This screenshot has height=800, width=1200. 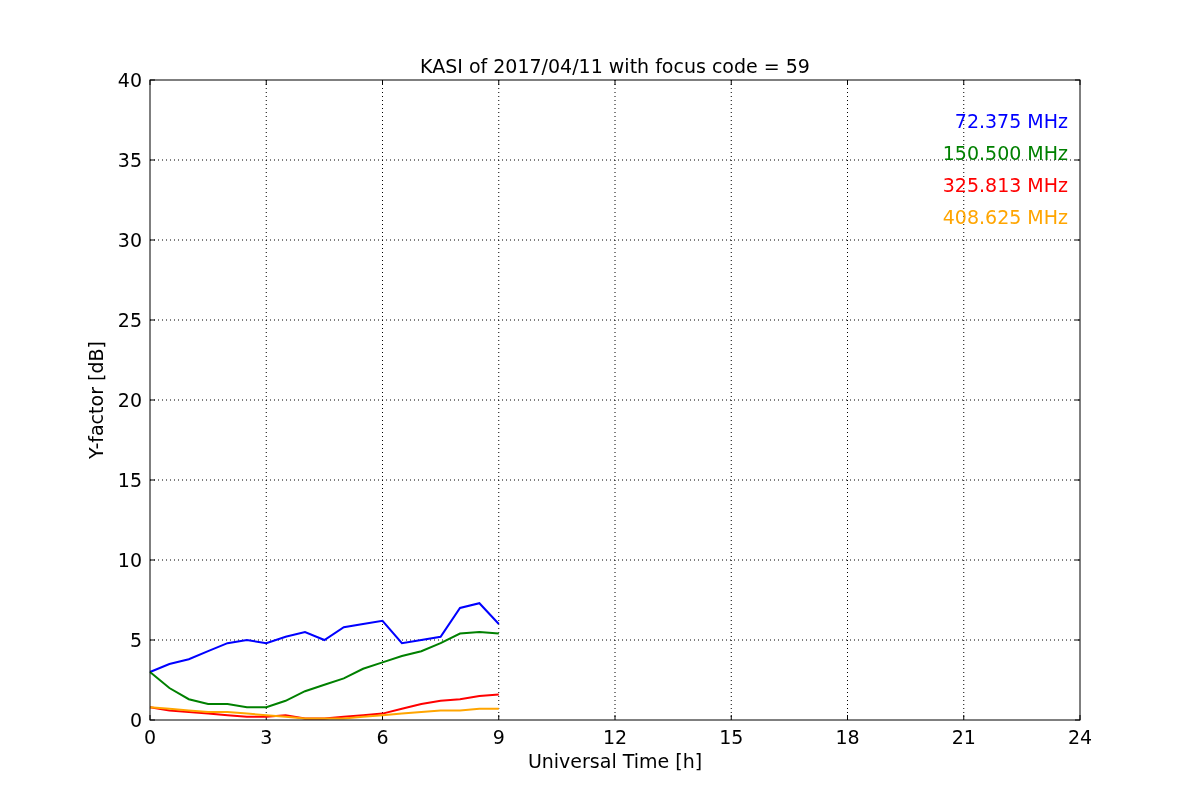 What do you see at coordinates (135, 640) in the screenshot?
I see `y-tick-label: 5` at bounding box center [135, 640].